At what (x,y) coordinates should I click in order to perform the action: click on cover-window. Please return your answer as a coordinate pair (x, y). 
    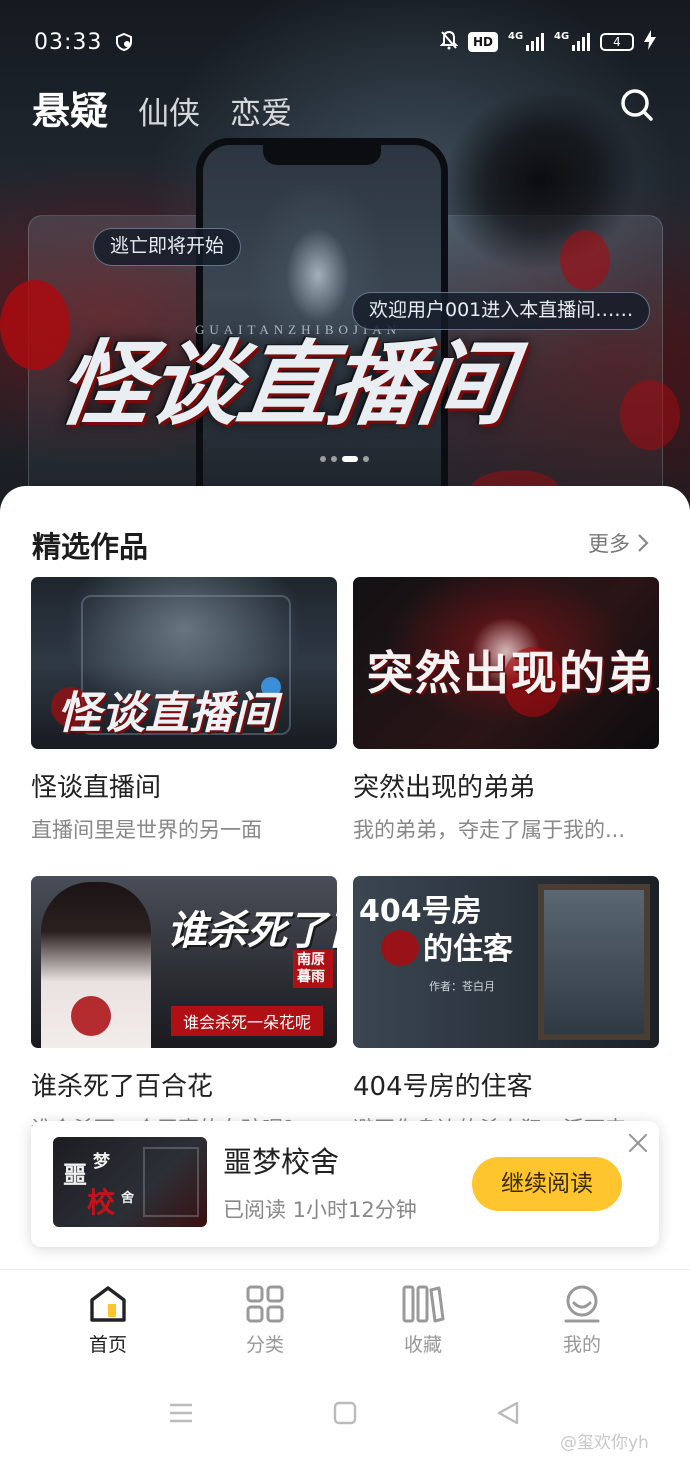
    Looking at the image, I should click on (171, 1182).